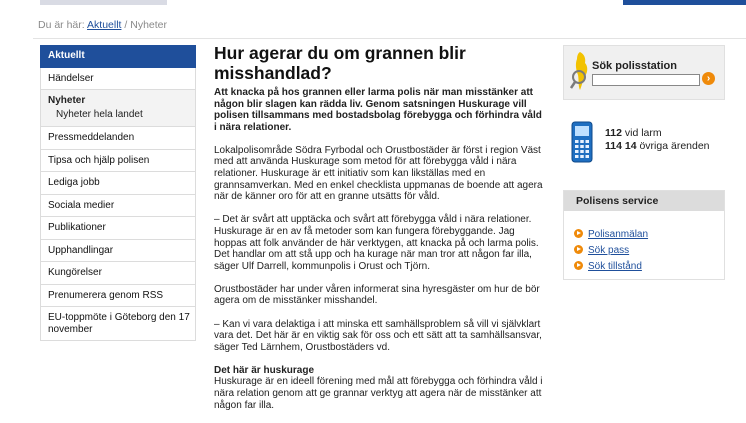 This screenshot has width=746, height=423. I want to click on service-link-polisanmalan: Polisanmälan, so click(644, 235).